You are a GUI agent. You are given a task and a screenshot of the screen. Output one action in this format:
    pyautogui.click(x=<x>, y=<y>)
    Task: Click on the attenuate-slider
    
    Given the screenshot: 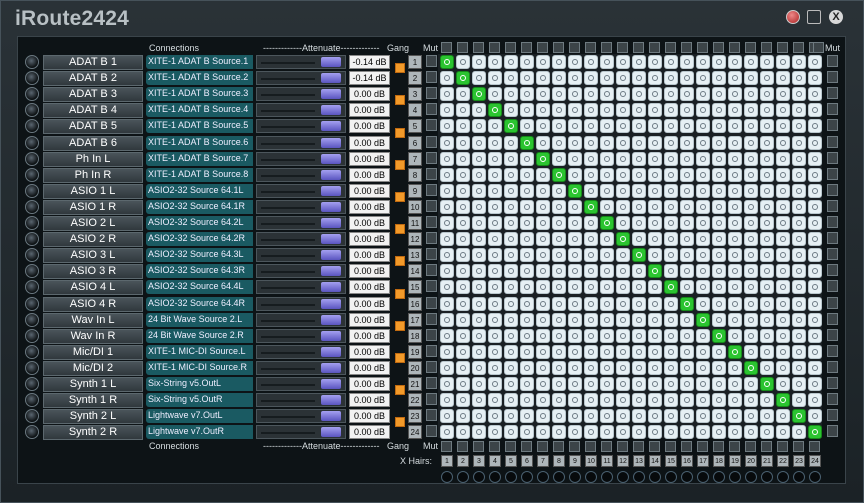 What is the action you would take?
    pyautogui.click(x=301, y=206)
    